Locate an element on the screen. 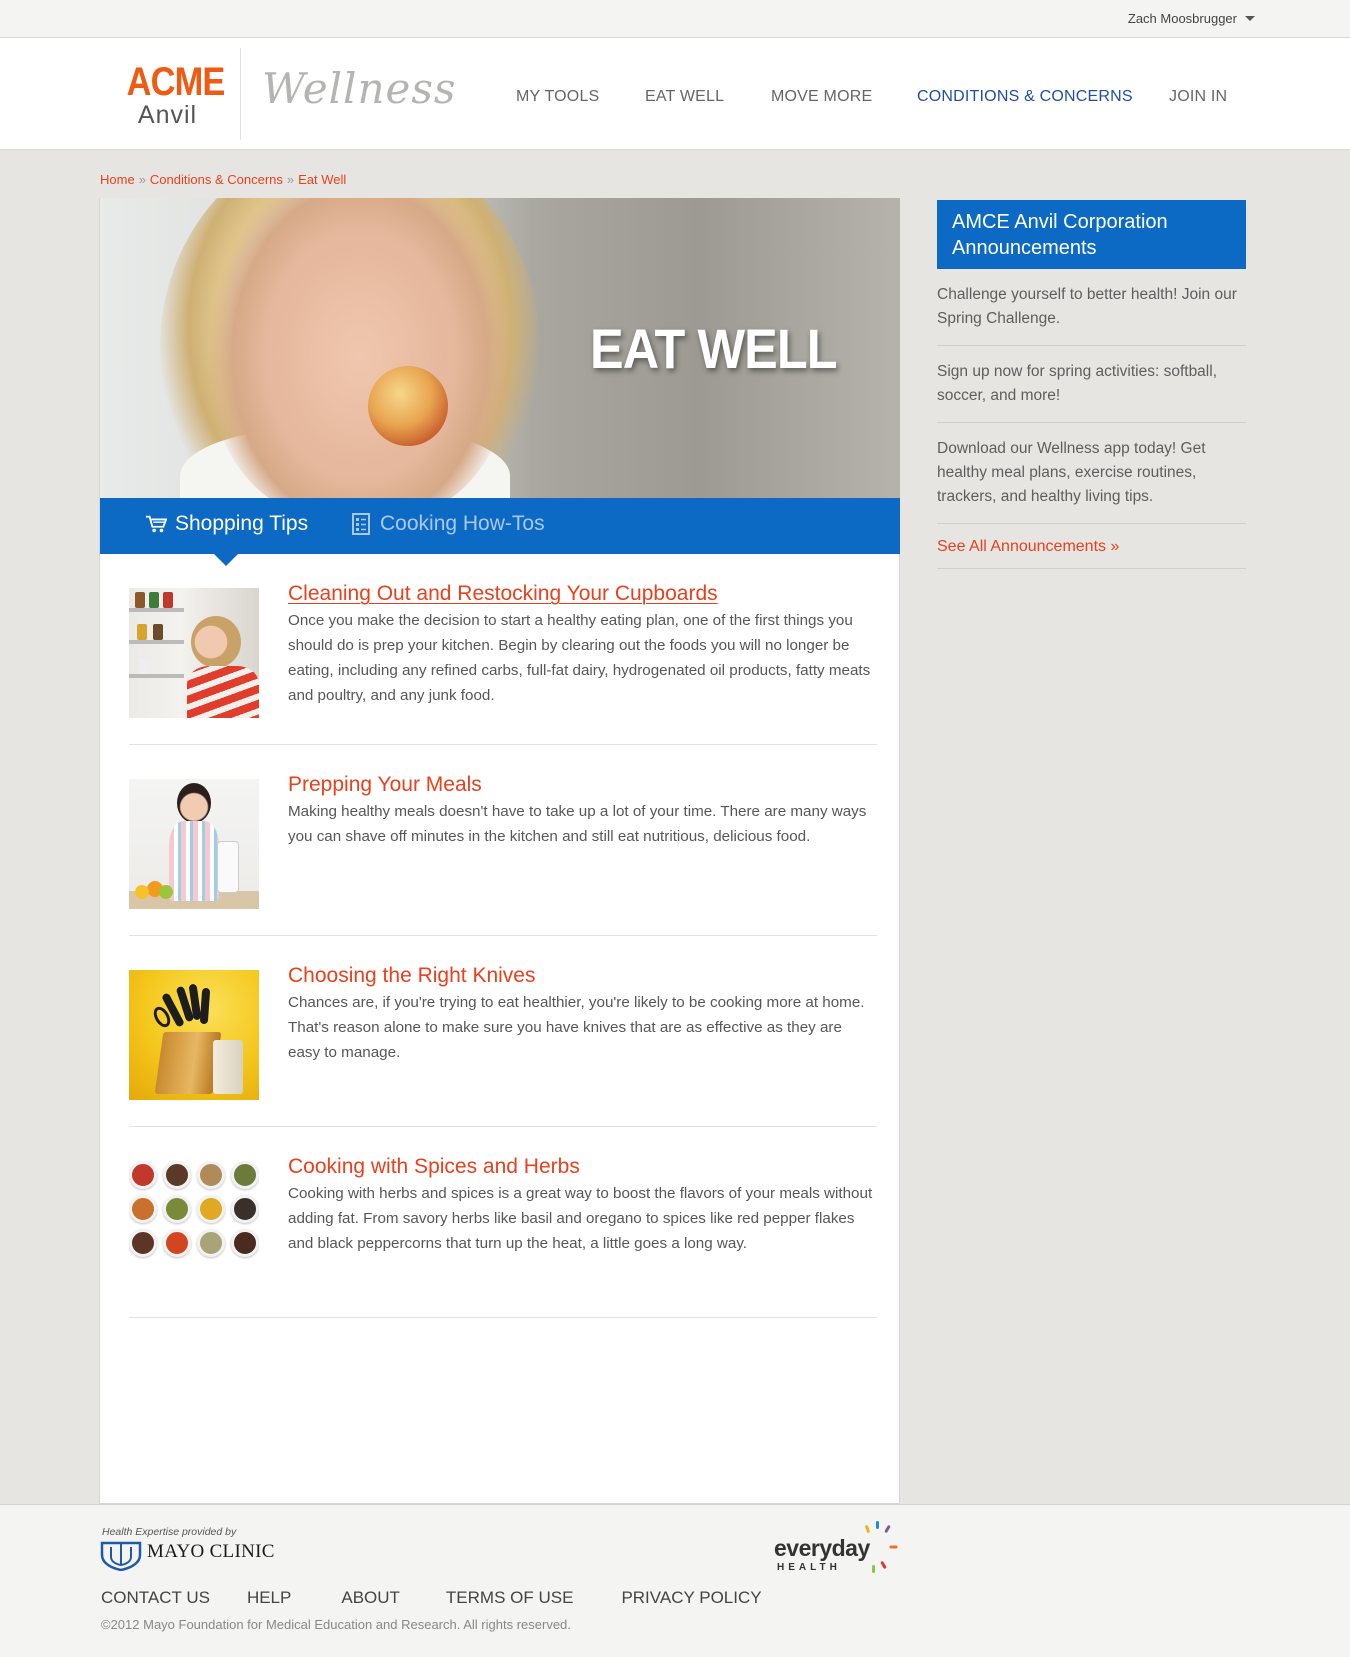 The image size is (1350, 1657). nav-item-conditions-concerns: CONDITIONS & CONCERNS is located at coordinates (1025, 97).